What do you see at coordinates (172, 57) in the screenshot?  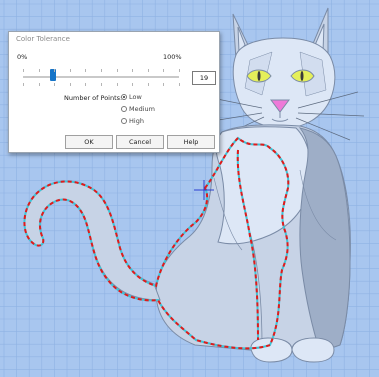 I see `slider-max-label: 100%` at bounding box center [172, 57].